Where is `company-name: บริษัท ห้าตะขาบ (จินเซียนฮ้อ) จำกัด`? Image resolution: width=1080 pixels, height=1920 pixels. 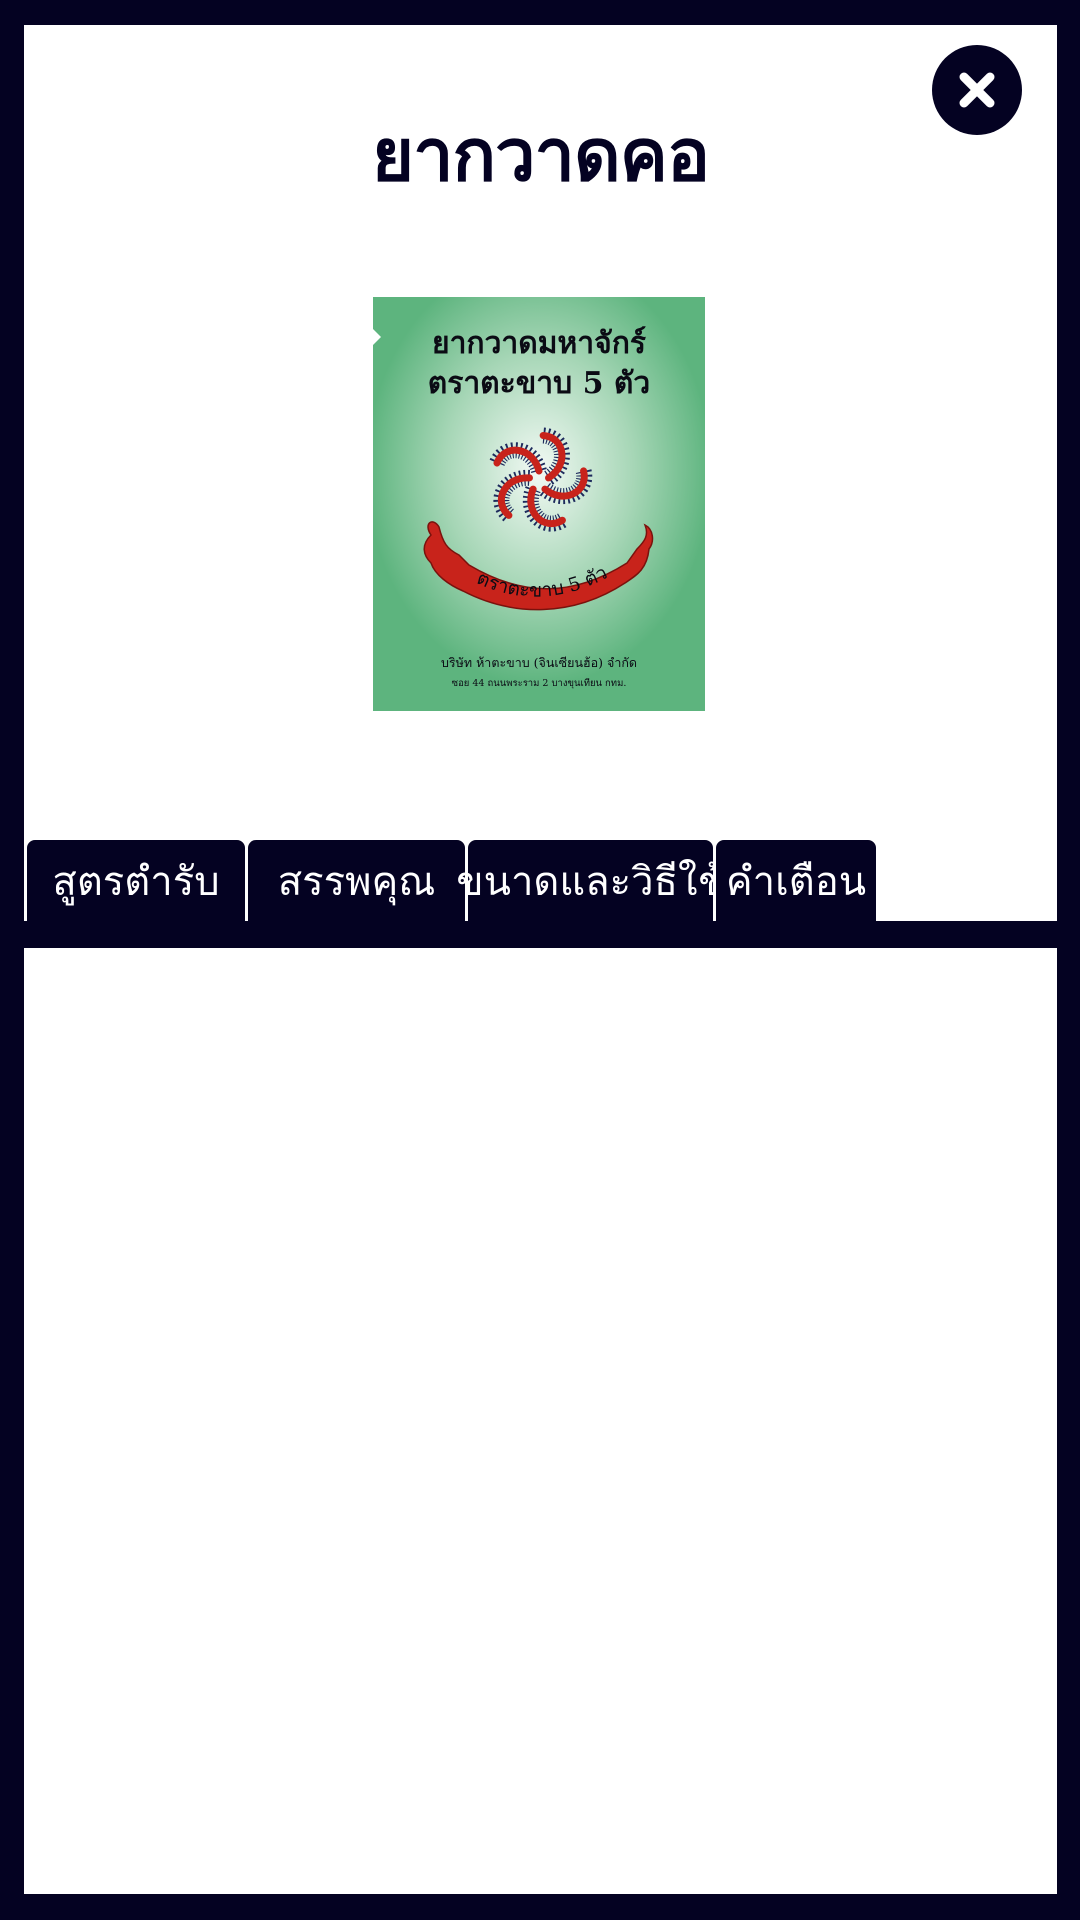
company-name: บริษัท ห้าตะขาบ (จินเซียนฮ้อ) จำกัด is located at coordinates (539, 662).